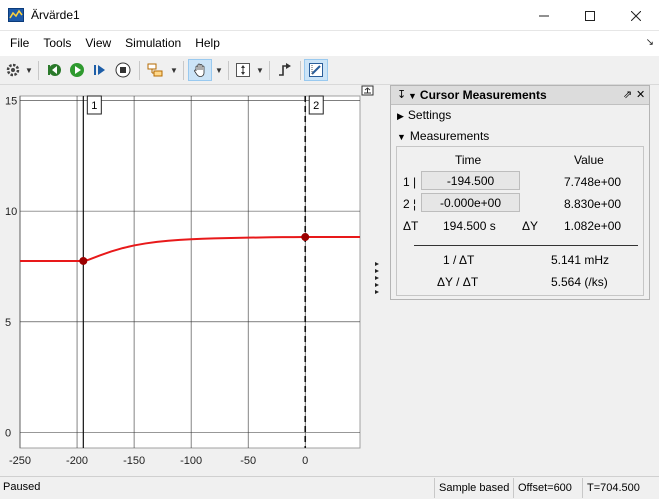  I want to click on pan-button, so click(200, 70).